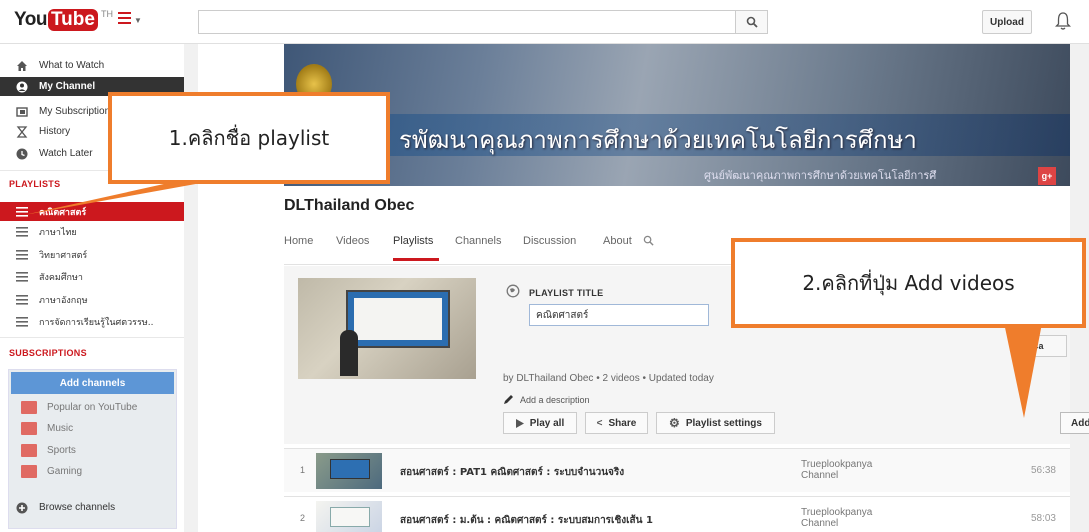 This screenshot has width=1089, height=532. I want to click on home-icon, so click(22, 66).